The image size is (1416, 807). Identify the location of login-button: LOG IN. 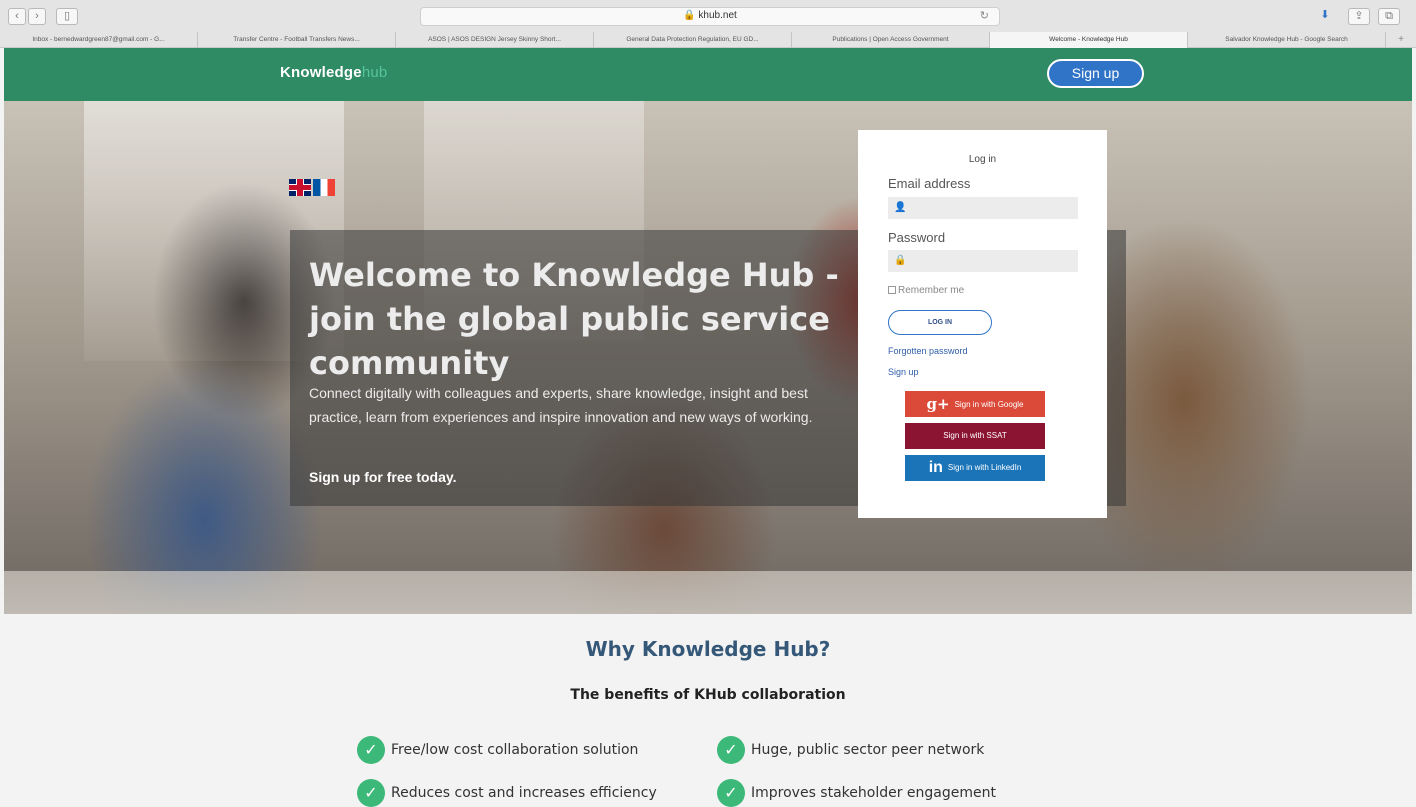
(940, 322).